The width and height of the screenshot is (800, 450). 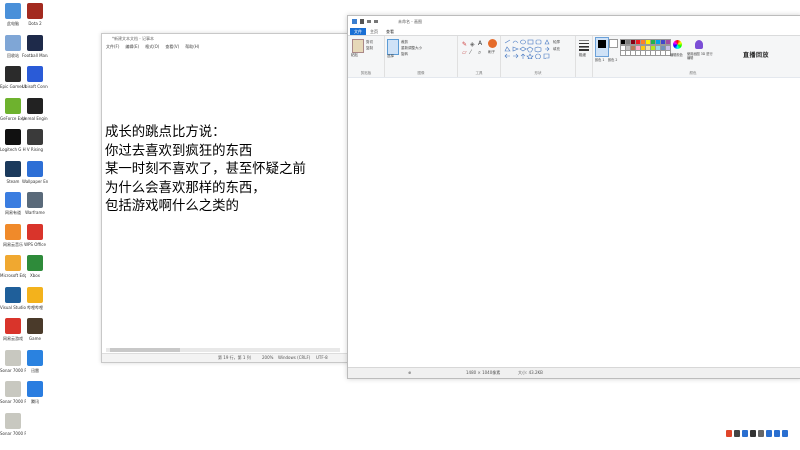 What do you see at coordinates (369, 42) in the screenshot?
I see `cut-button: 剪切` at bounding box center [369, 42].